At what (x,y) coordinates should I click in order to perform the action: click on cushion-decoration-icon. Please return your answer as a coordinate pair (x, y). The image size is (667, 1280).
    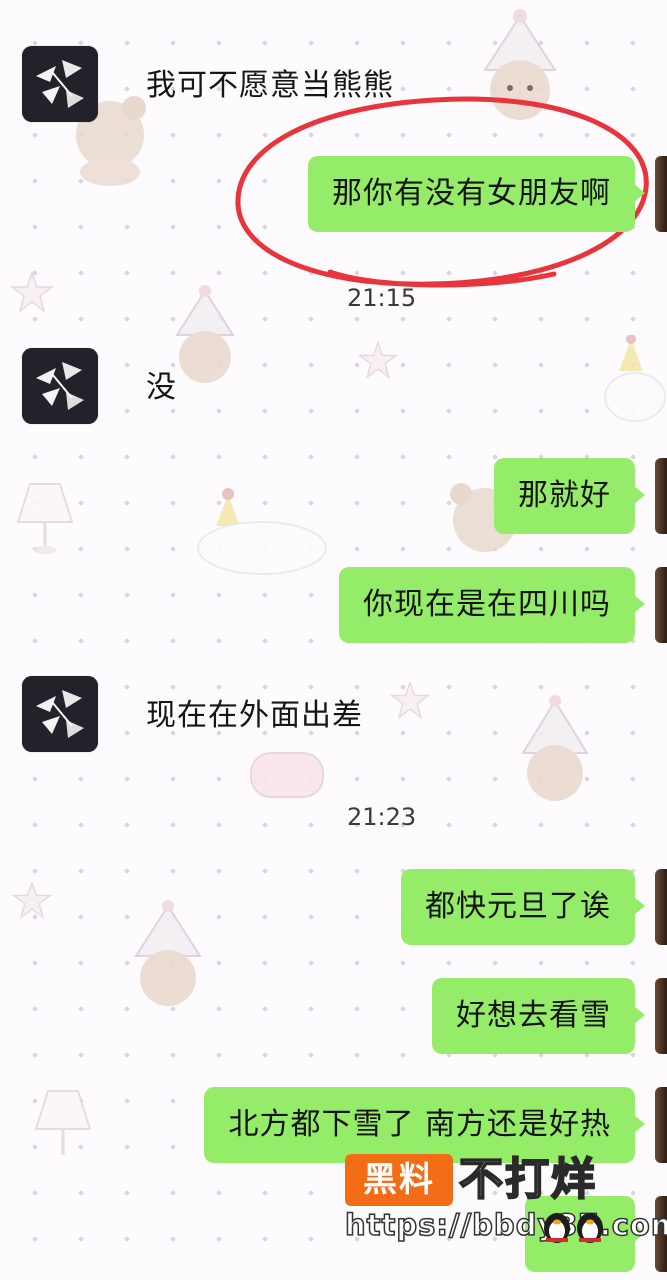
    Looking at the image, I should click on (287, 775).